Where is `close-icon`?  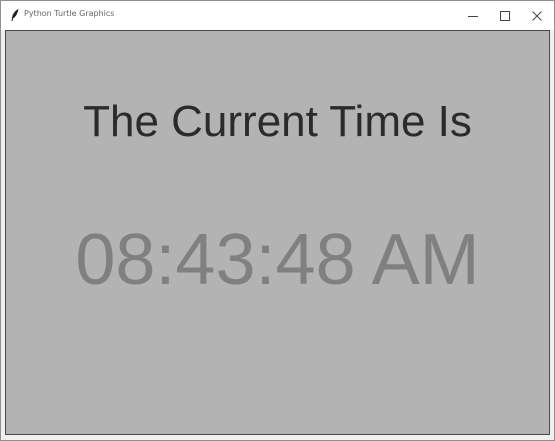 close-icon is located at coordinates (537, 15).